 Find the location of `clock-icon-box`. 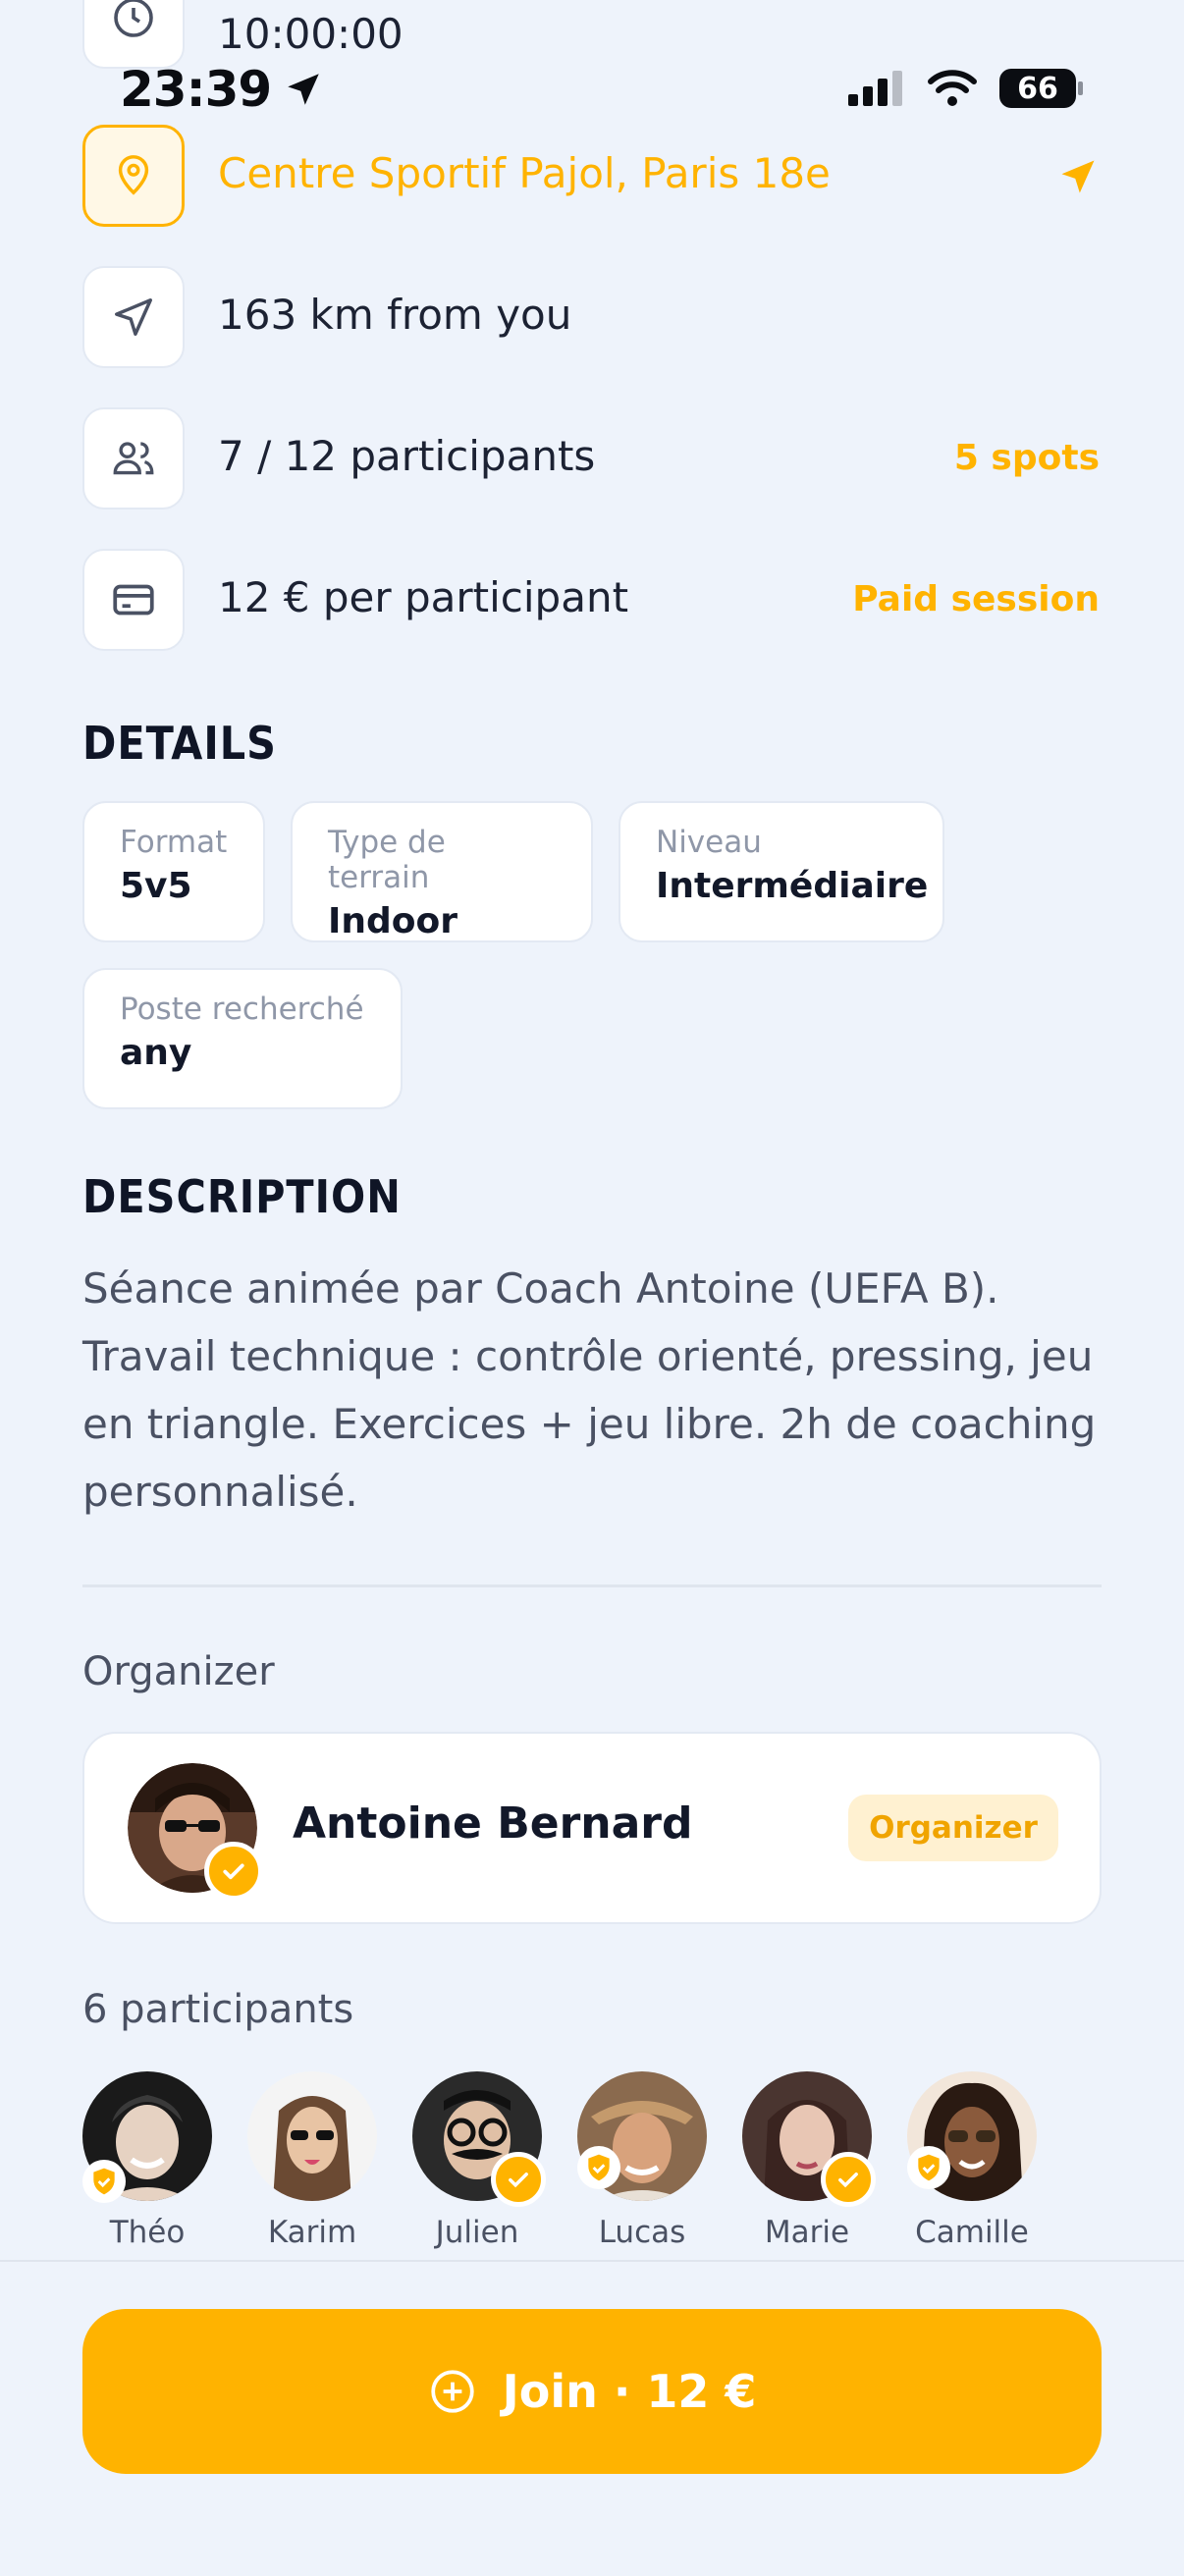

clock-icon-box is located at coordinates (133, 34).